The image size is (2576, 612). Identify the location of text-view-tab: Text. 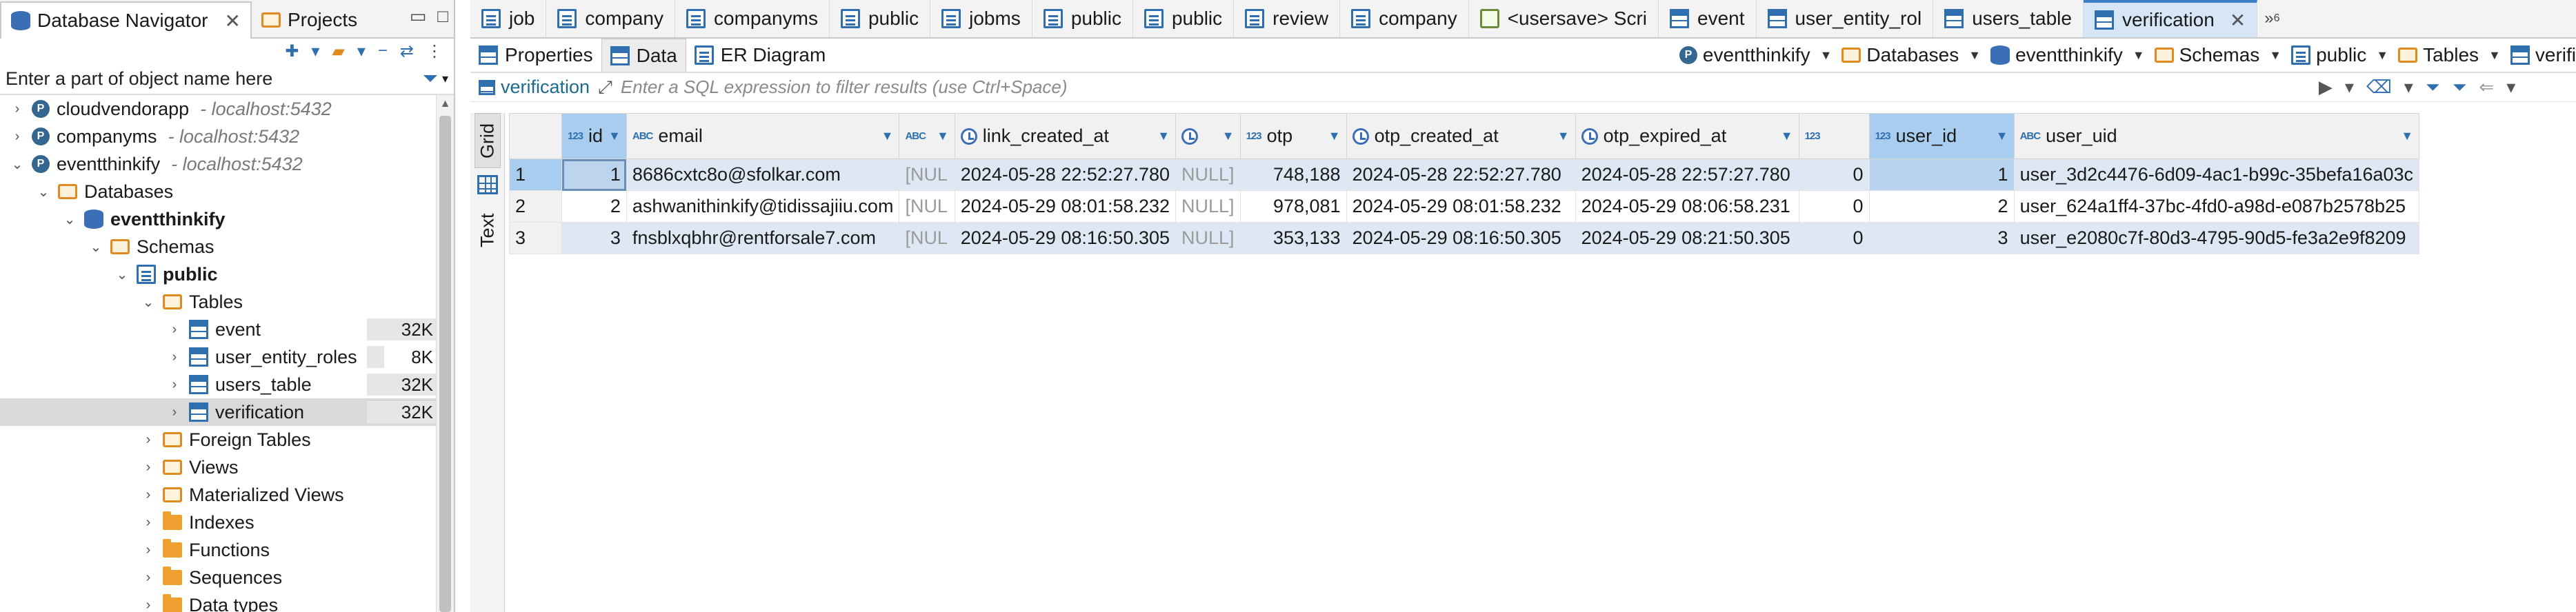
(488, 230).